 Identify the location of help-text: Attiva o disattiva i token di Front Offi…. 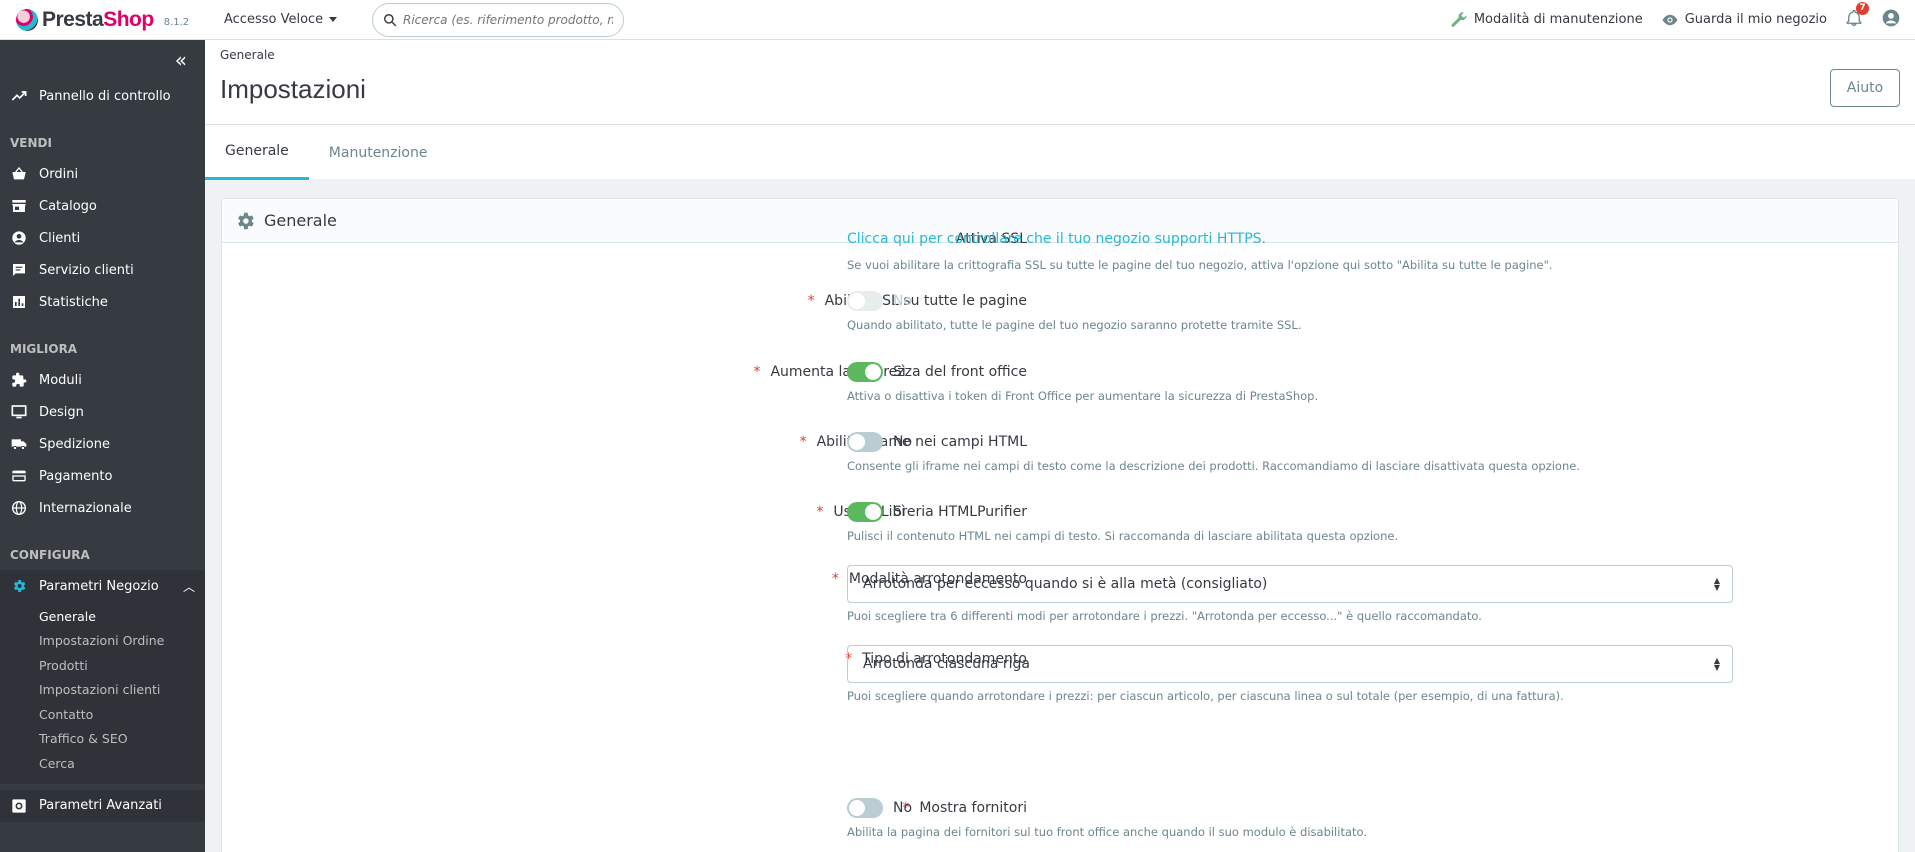
(1083, 396).